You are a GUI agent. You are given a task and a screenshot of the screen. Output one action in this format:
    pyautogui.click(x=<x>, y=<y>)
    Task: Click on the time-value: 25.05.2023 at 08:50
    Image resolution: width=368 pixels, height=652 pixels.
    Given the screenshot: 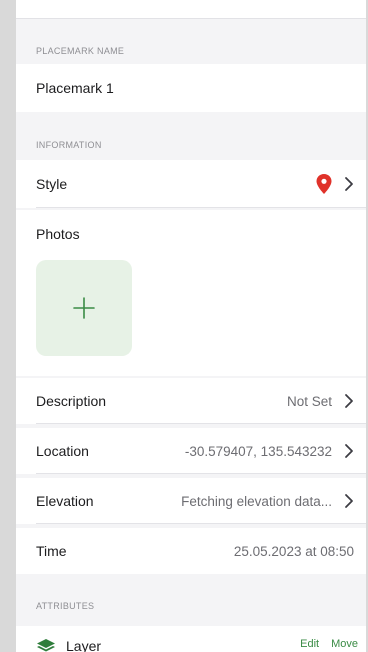 What is the action you would take?
    pyautogui.click(x=293, y=551)
    